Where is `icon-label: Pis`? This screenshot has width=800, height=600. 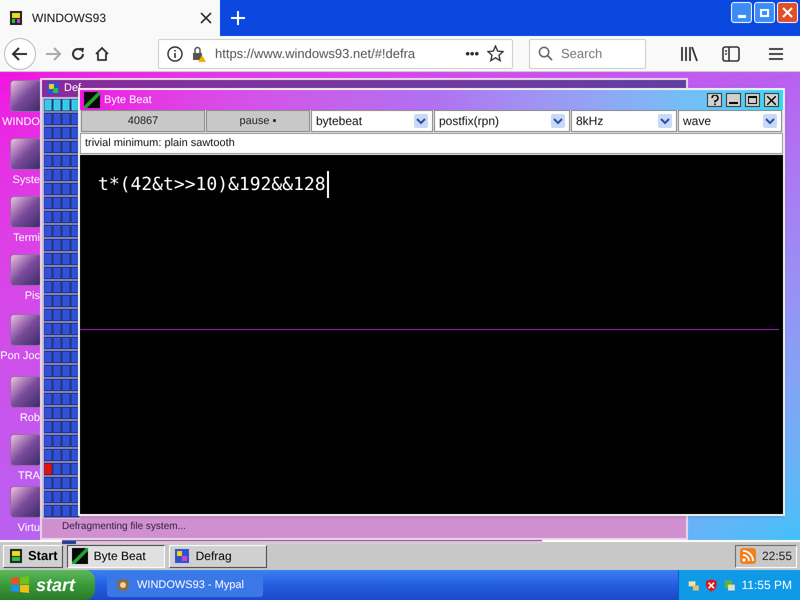
icon-label: Pis is located at coordinates (32, 296).